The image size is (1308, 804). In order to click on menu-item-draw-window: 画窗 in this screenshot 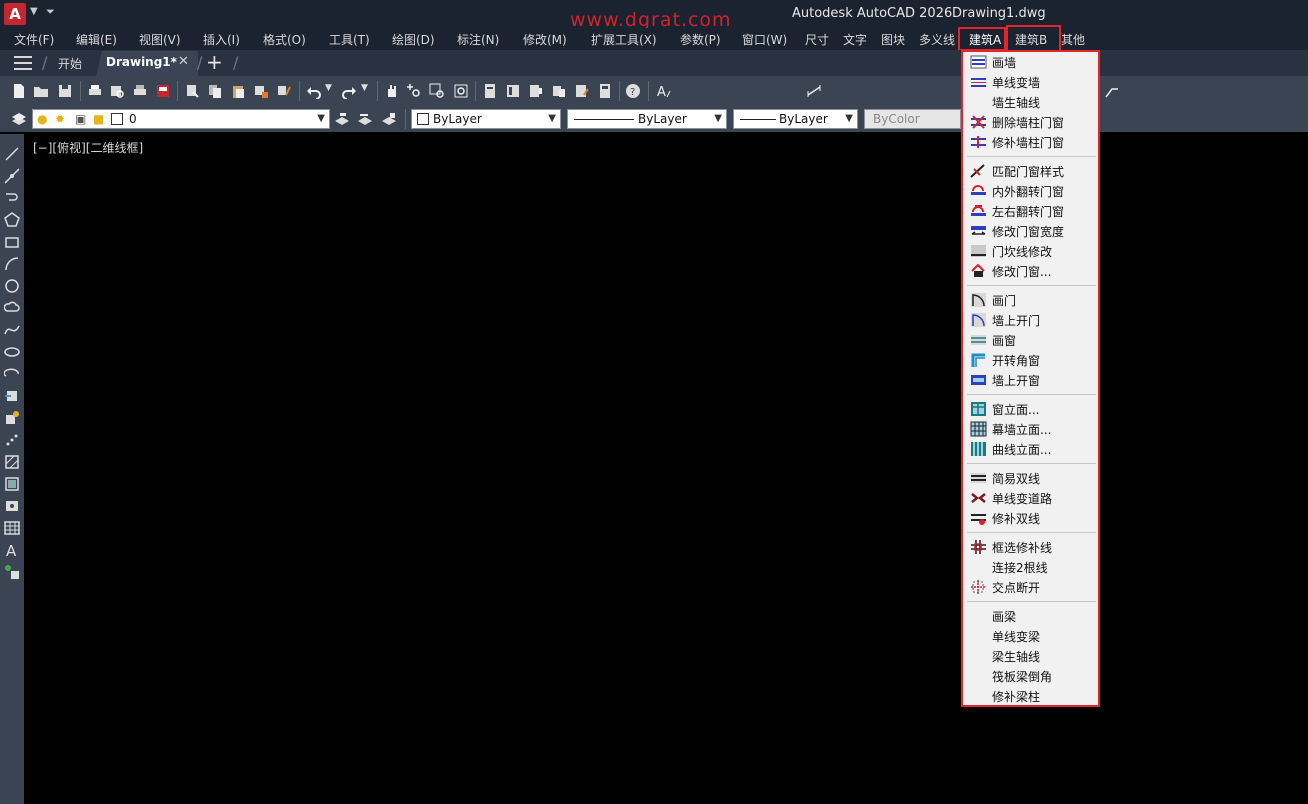, I will do `click(1031, 340)`.